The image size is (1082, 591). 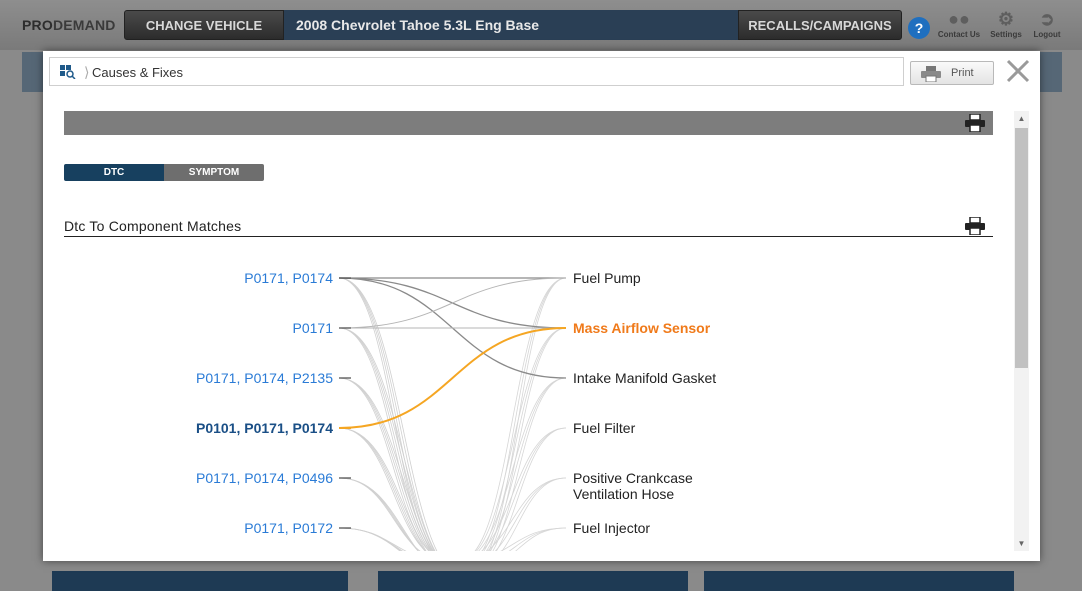 What do you see at coordinates (623, 494) in the screenshot?
I see `component-label-line: Ventilation Hose` at bounding box center [623, 494].